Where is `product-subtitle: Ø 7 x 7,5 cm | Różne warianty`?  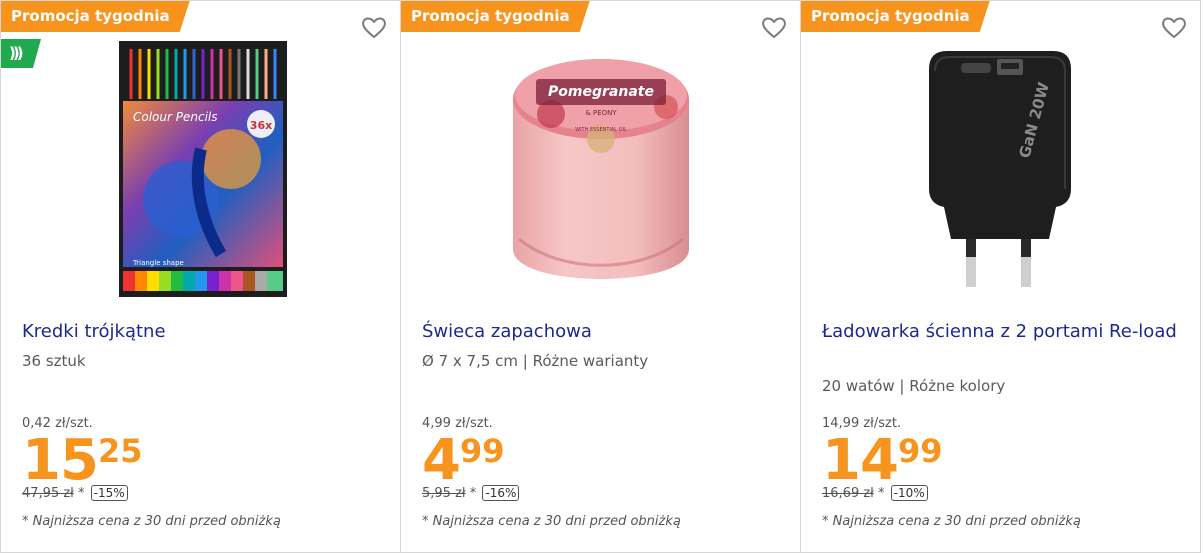 product-subtitle: Ø 7 x 7,5 cm | Różne warianty is located at coordinates (535, 361).